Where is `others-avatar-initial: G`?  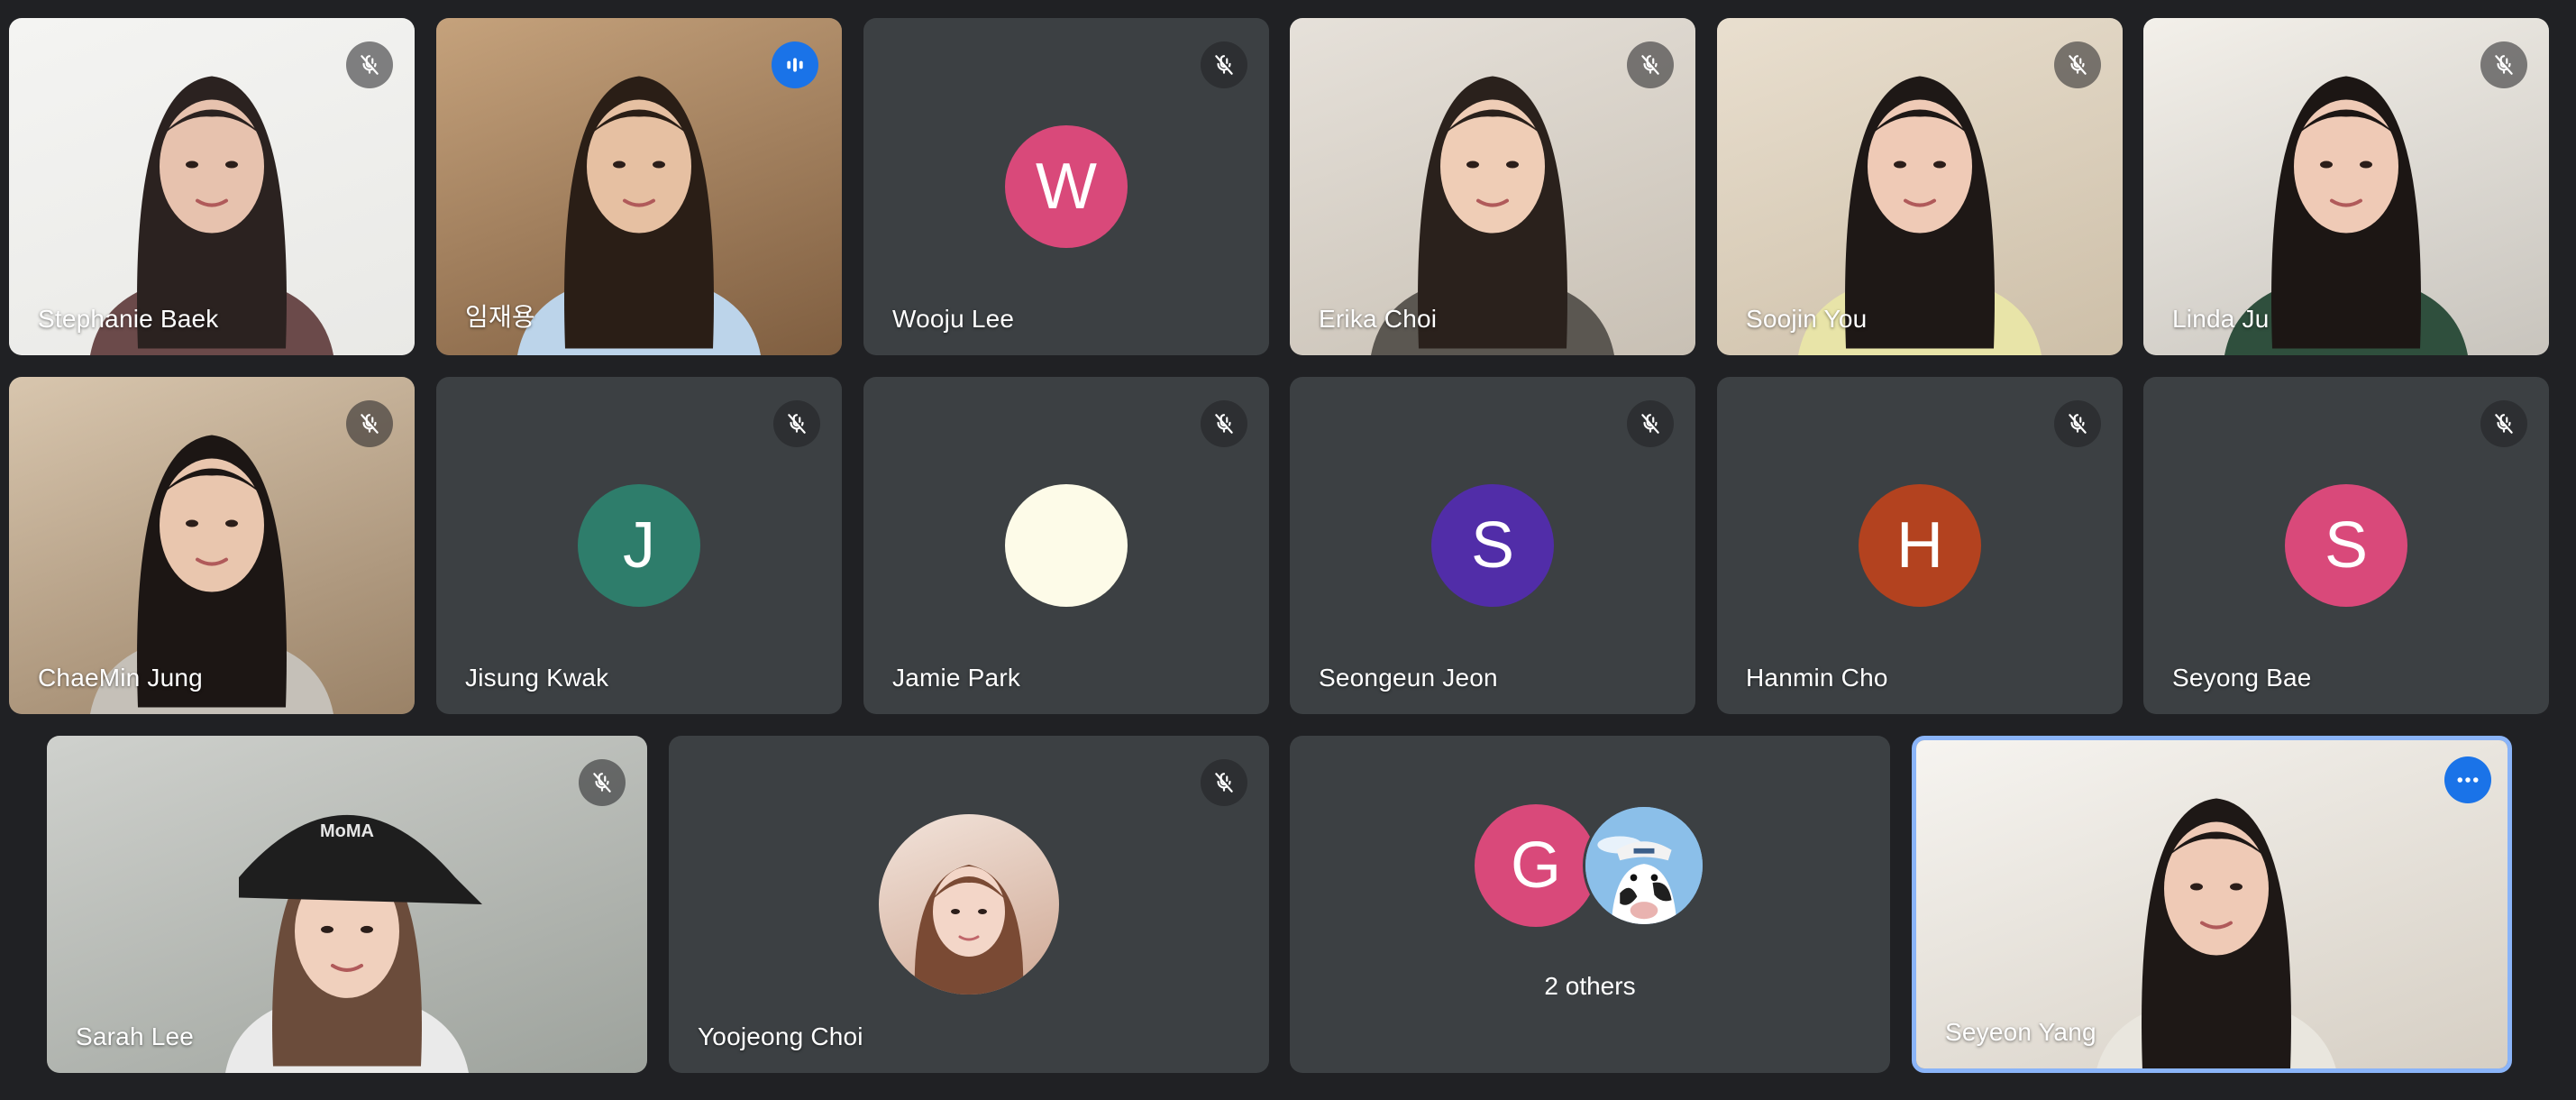
others-avatar-initial: G is located at coordinates (1536, 866).